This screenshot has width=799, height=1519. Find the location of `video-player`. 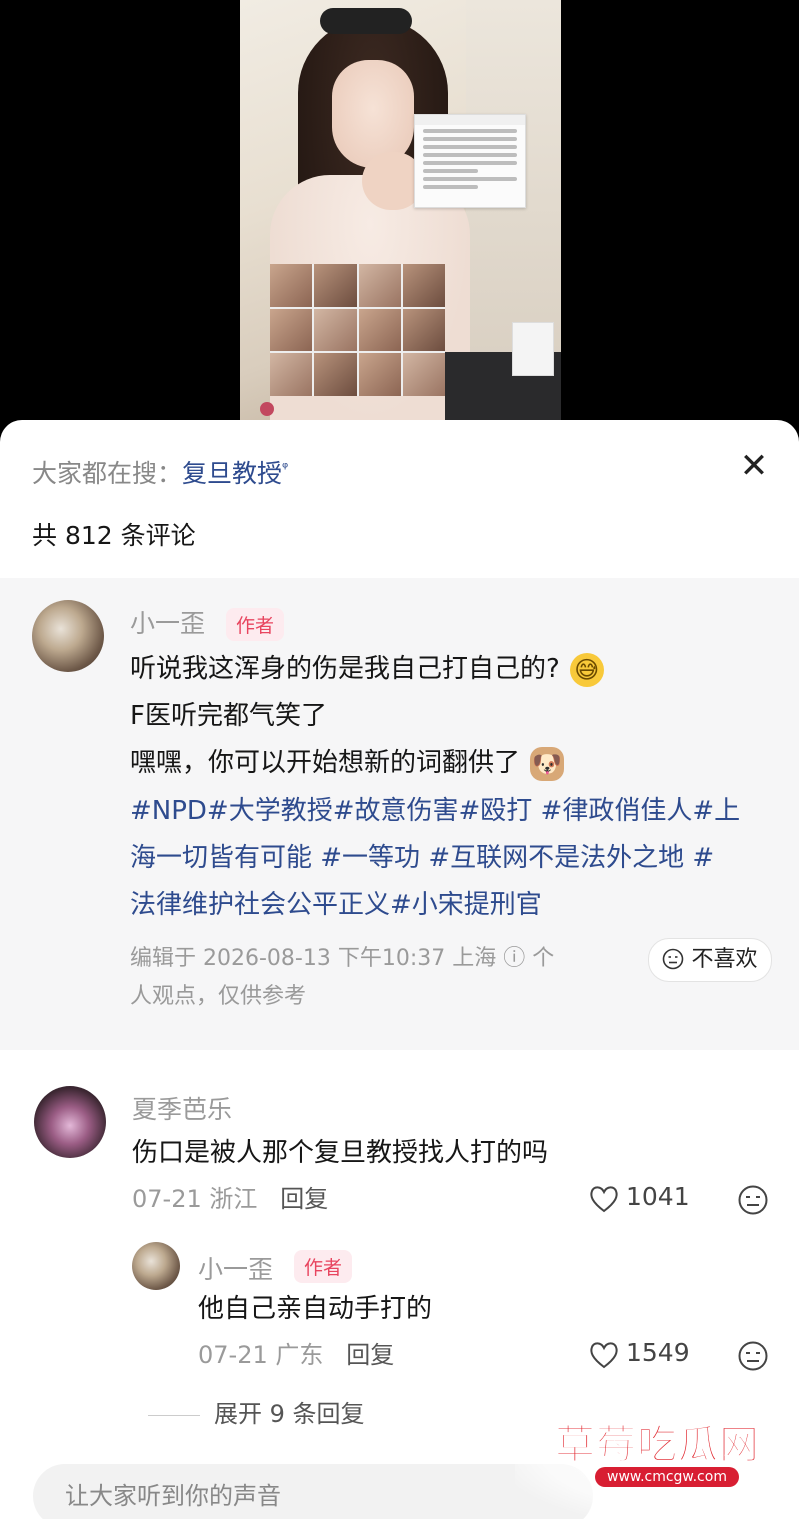

video-player is located at coordinates (400, 210).